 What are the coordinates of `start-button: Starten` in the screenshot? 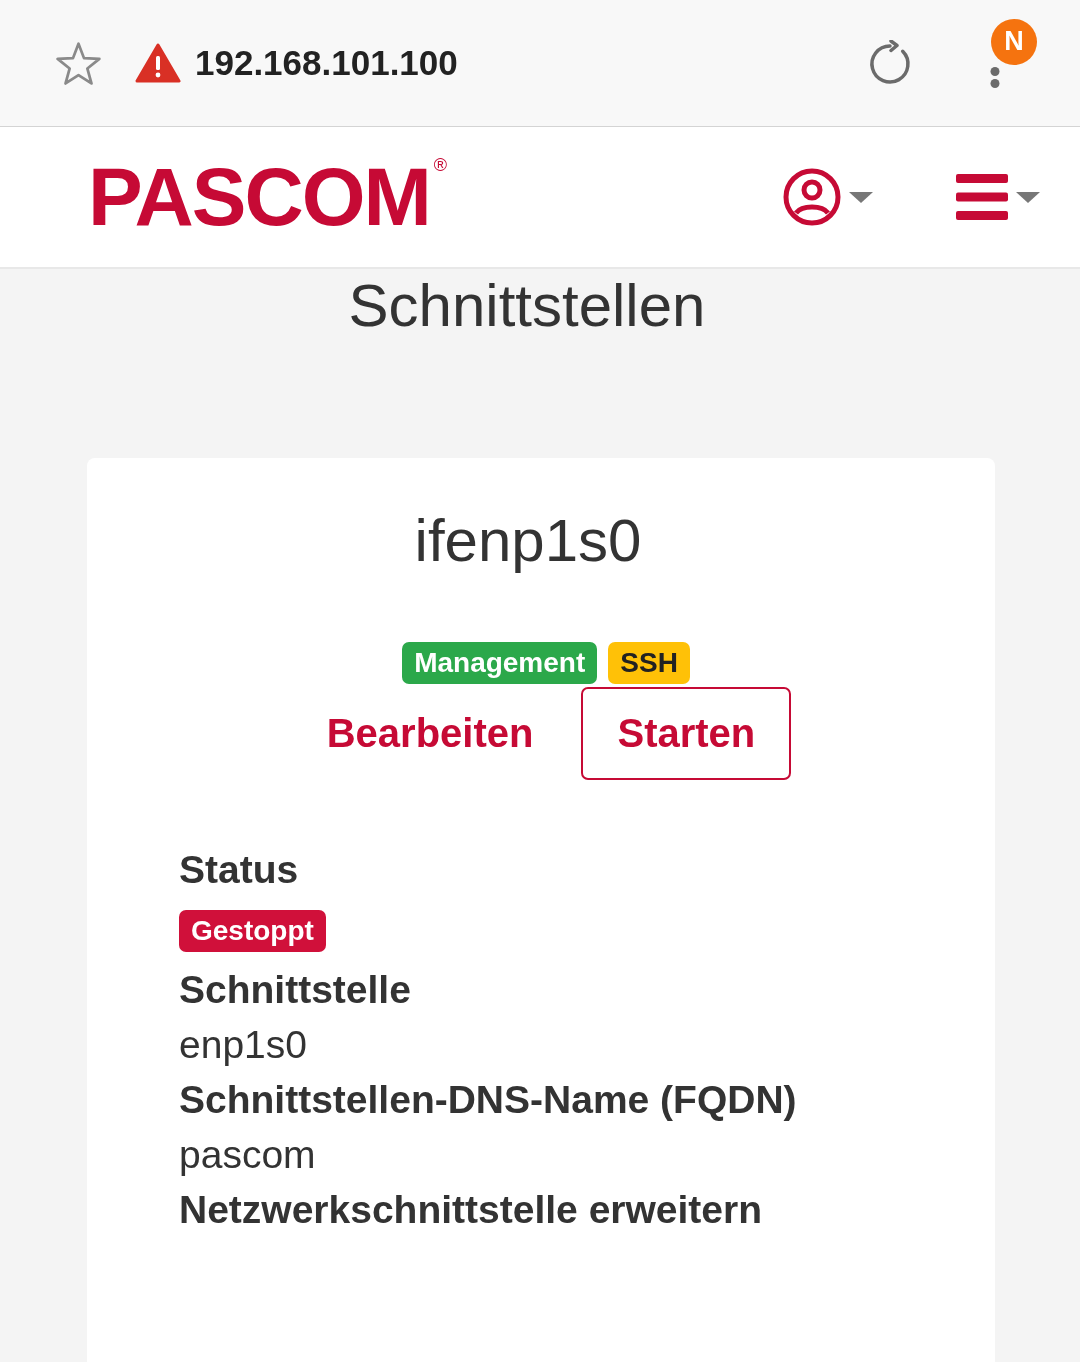 It's located at (686, 733).